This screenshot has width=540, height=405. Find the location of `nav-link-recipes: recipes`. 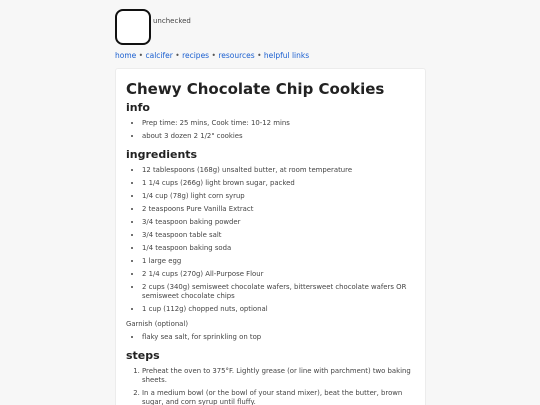

nav-link-recipes: recipes is located at coordinates (195, 55).